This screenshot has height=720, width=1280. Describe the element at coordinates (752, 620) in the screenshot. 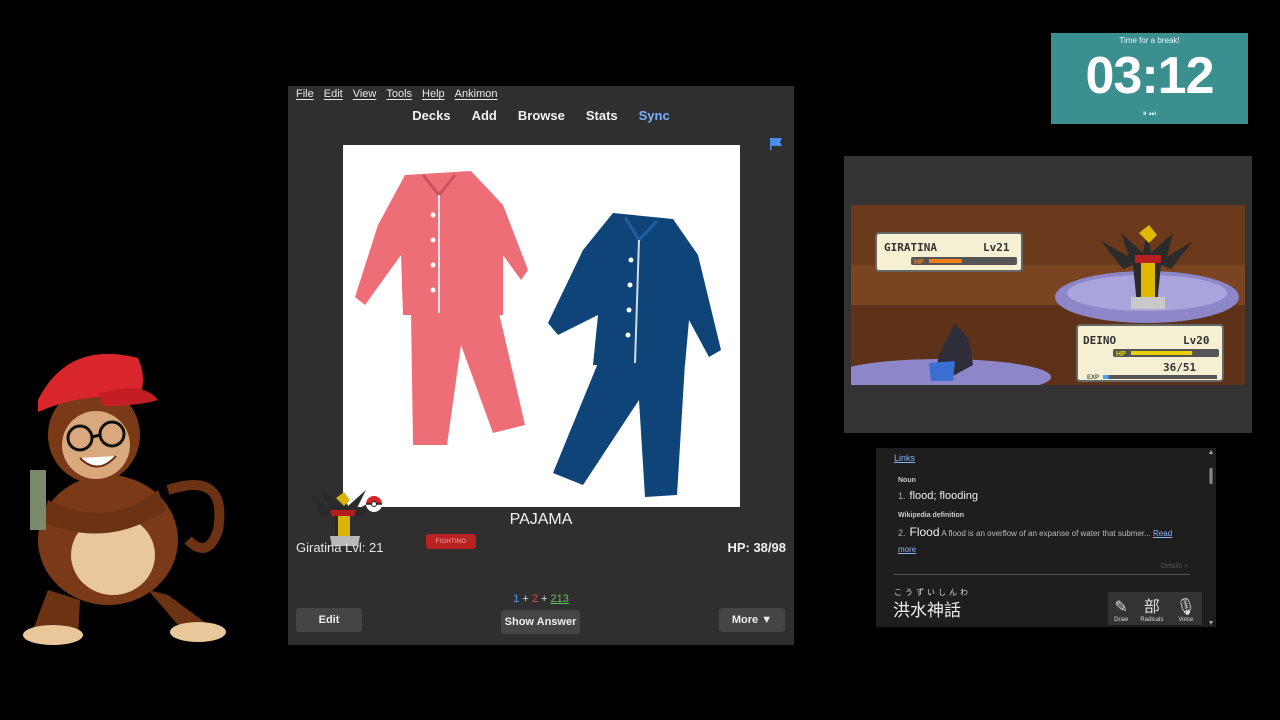

I see `more-button: More ▼` at that location.